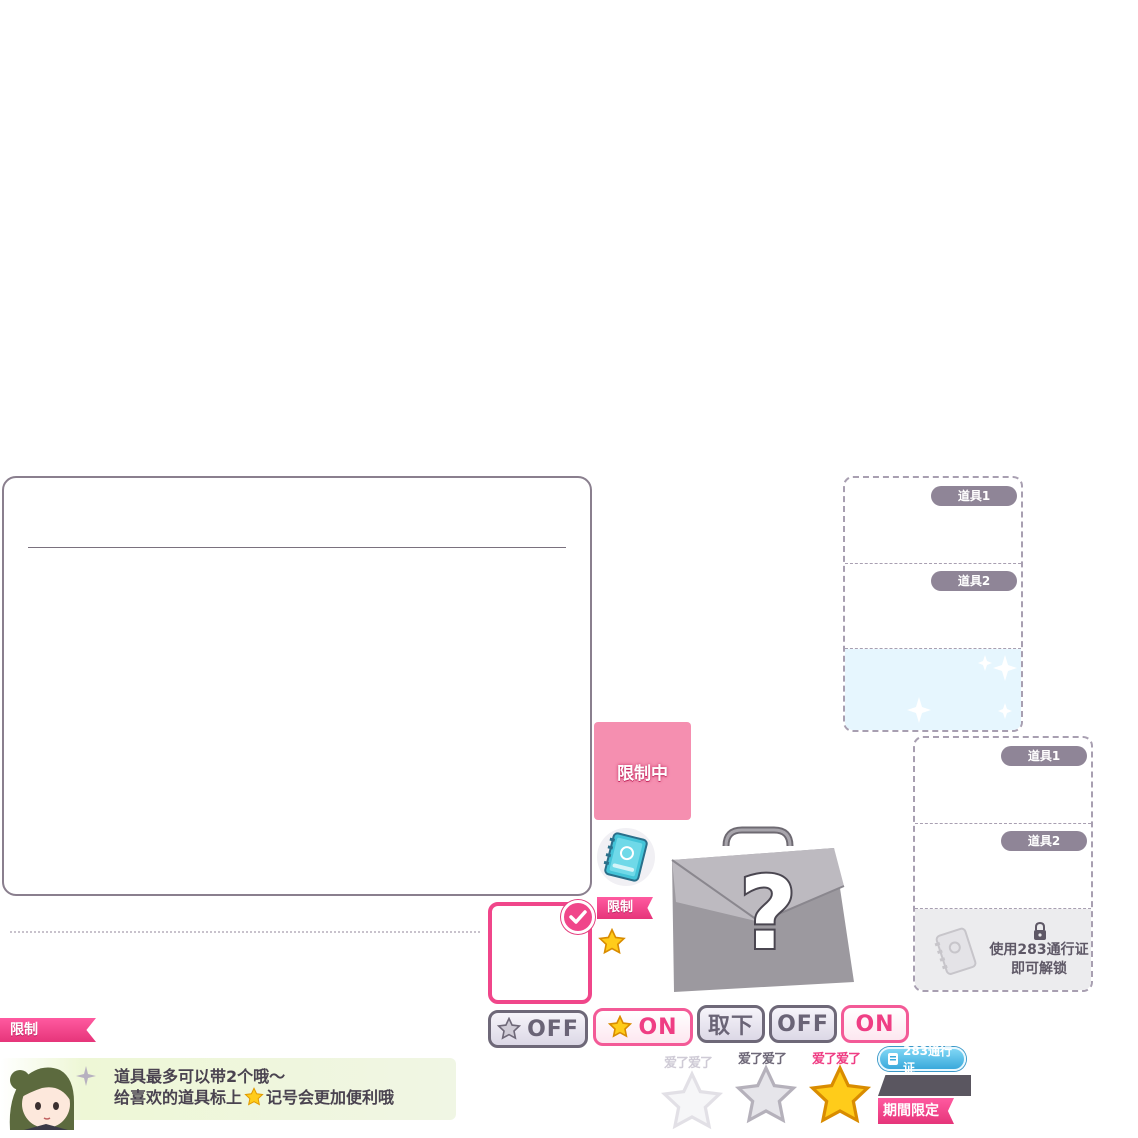  I want to click on check-icon, so click(578, 917).